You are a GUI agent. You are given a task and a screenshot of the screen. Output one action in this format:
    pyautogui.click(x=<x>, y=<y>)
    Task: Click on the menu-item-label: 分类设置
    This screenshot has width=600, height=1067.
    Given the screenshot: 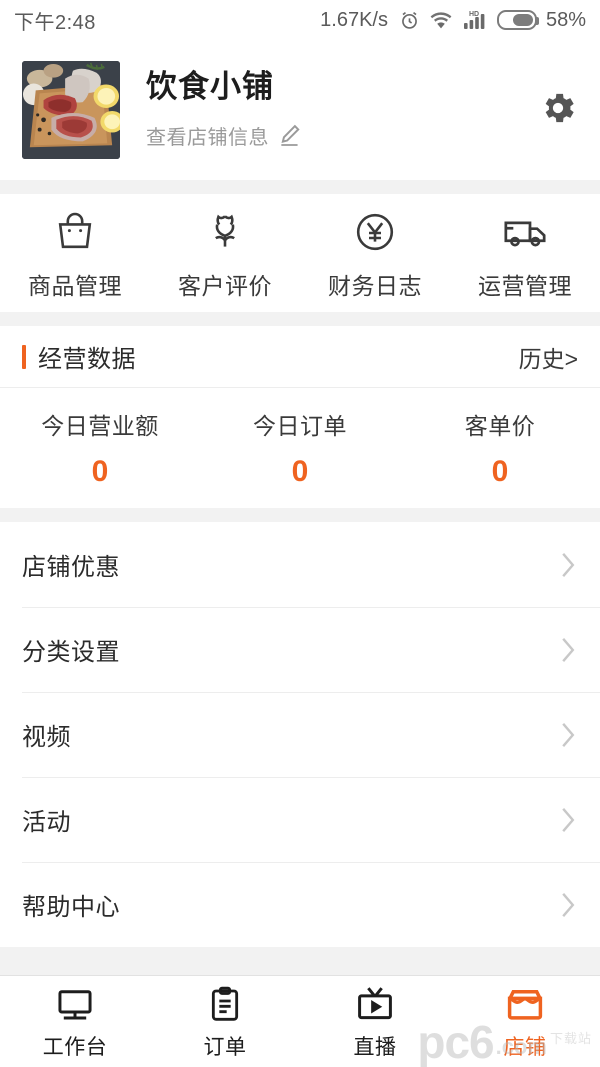 What is the action you would take?
    pyautogui.click(x=71, y=652)
    